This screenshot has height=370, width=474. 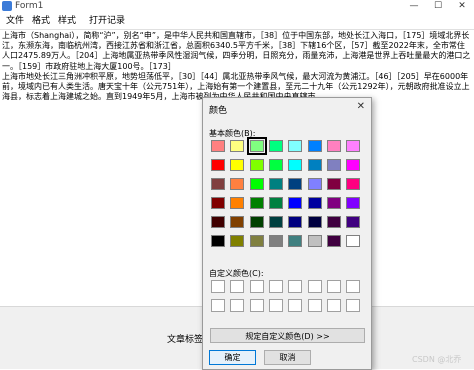 What do you see at coordinates (287, 357) in the screenshot?
I see `cancel-button: 取消` at bounding box center [287, 357].